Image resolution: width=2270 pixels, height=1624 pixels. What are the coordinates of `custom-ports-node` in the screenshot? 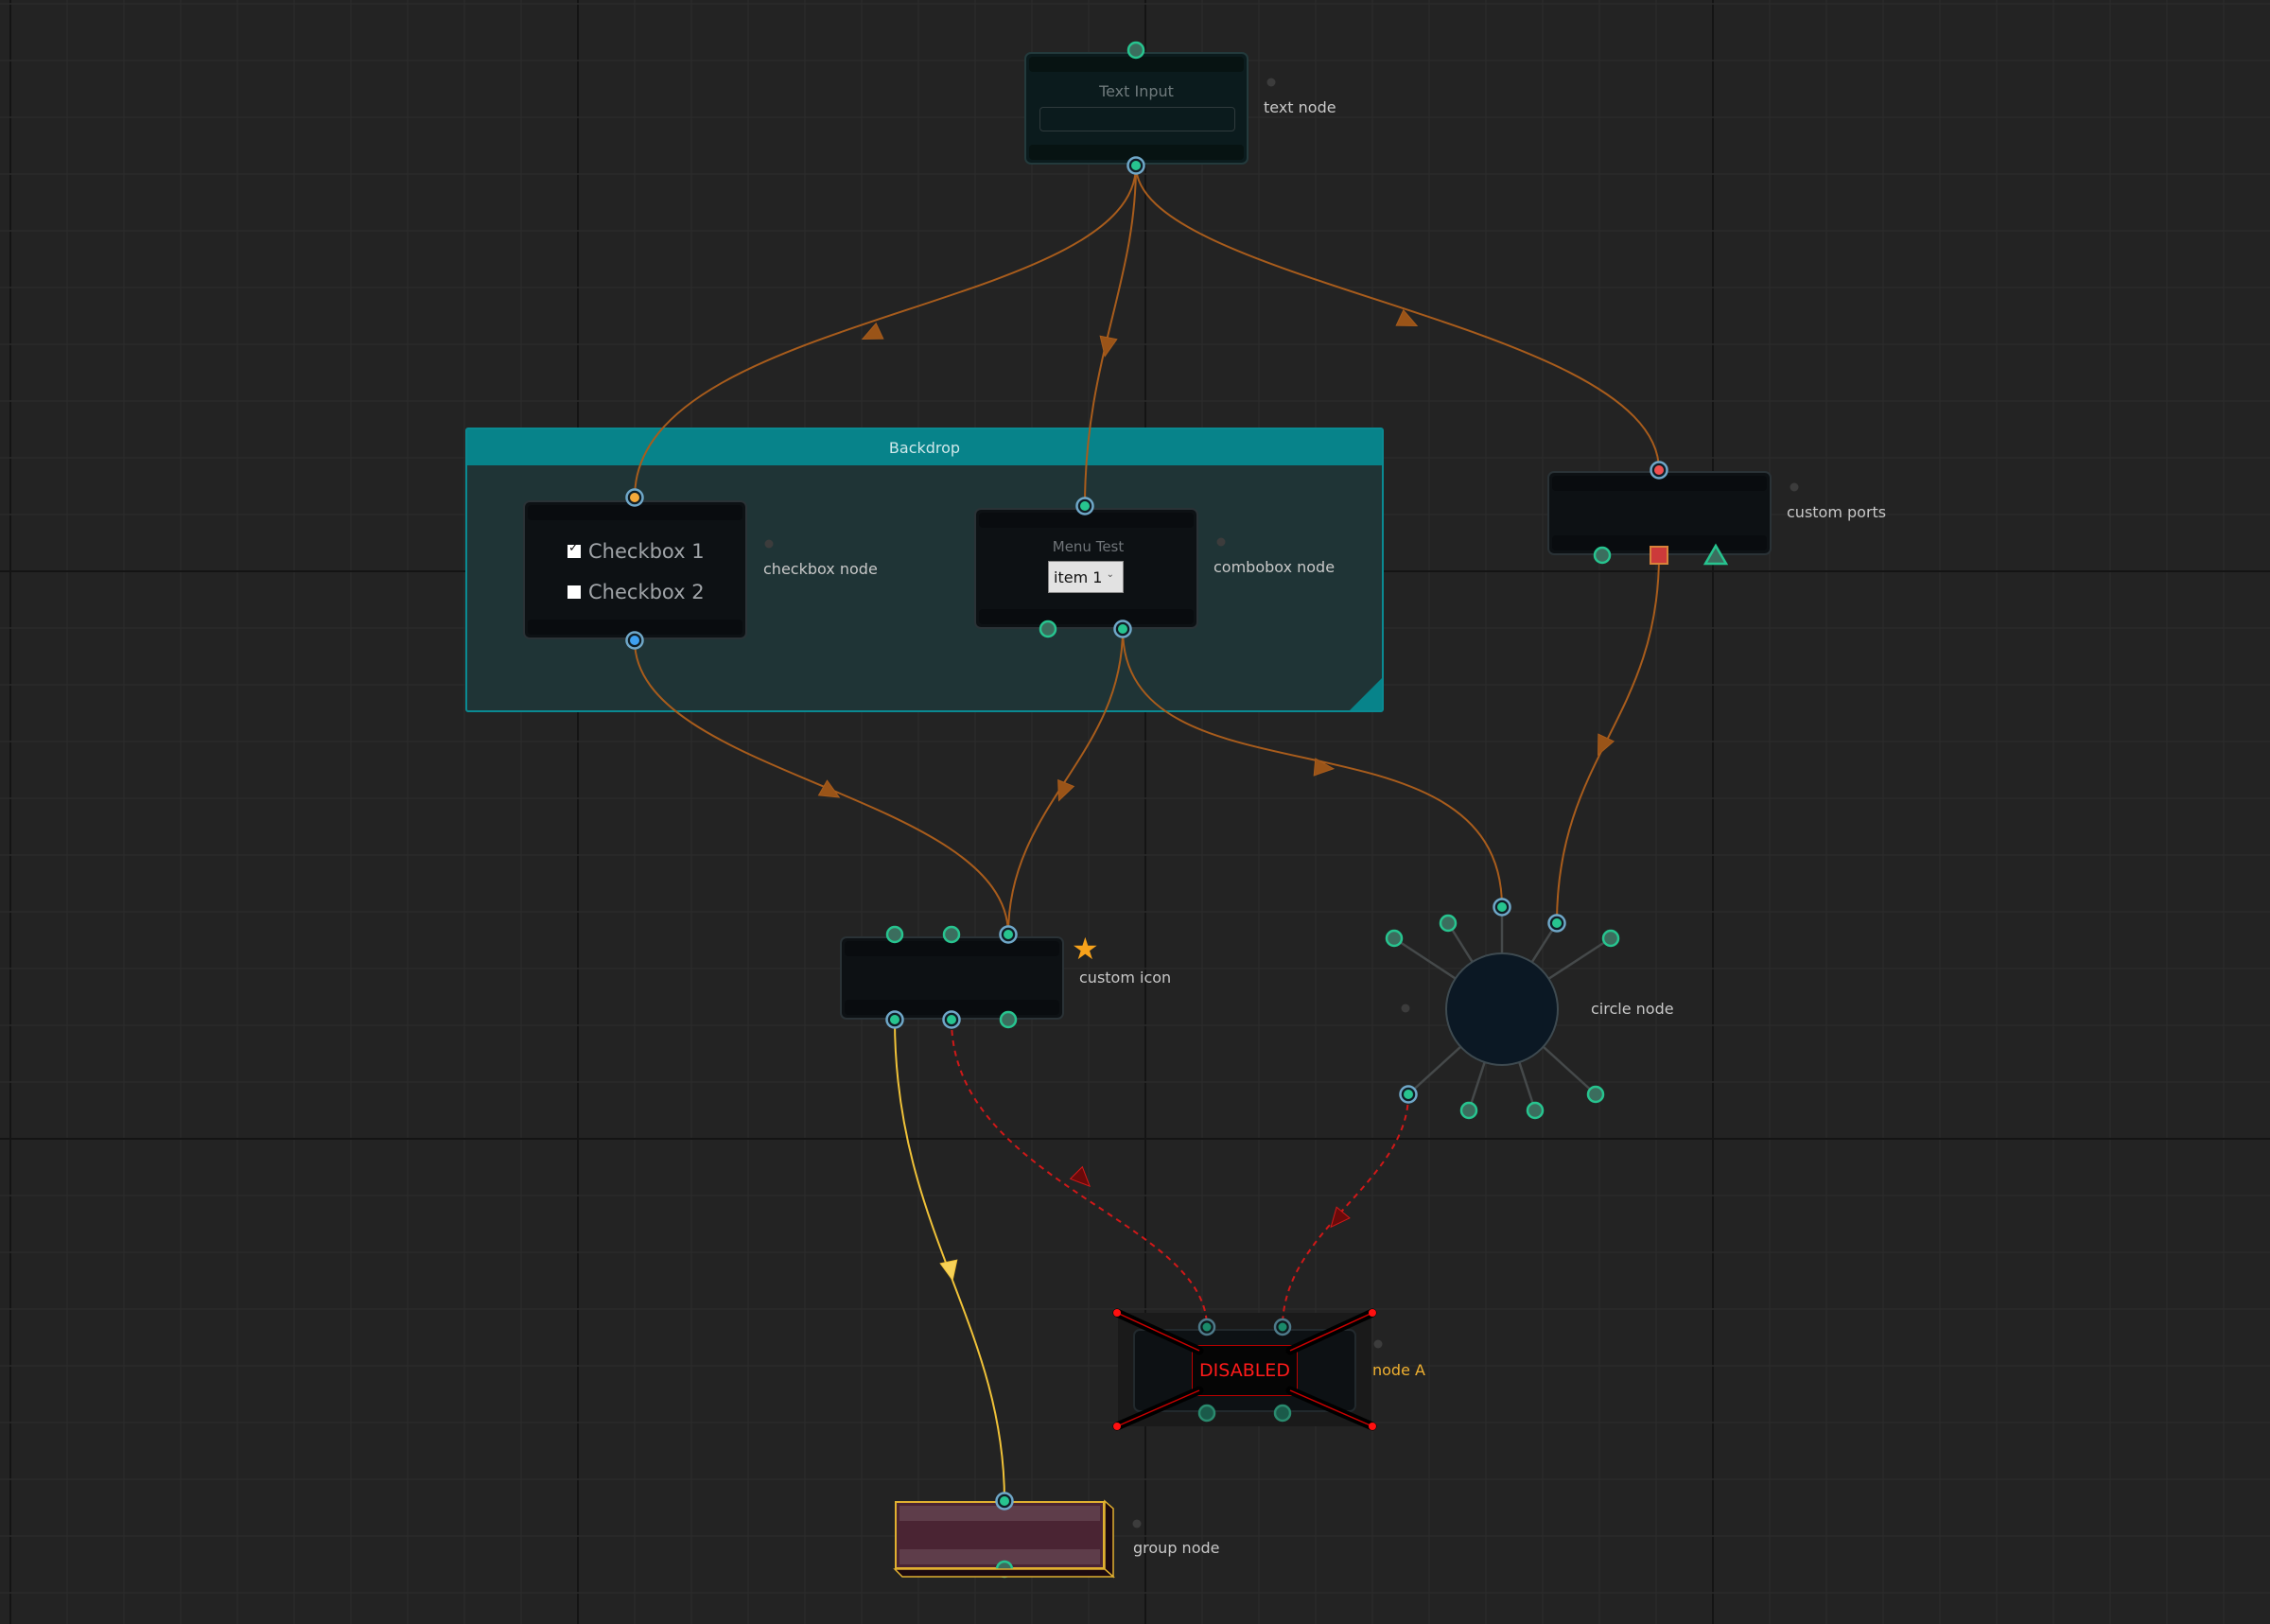 It's located at (1659, 513).